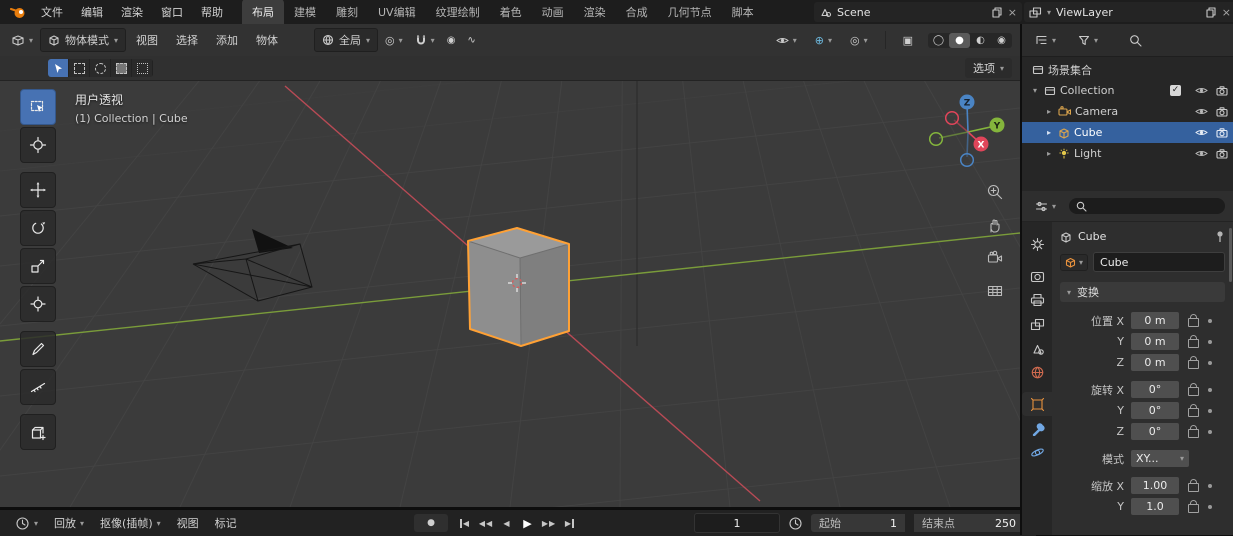 Image resolution: width=1233 pixels, height=536 pixels. What do you see at coordinates (743, 12) in the screenshot?
I see `workspace-tab-scripting: 脚本` at bounding box center [743, 12].